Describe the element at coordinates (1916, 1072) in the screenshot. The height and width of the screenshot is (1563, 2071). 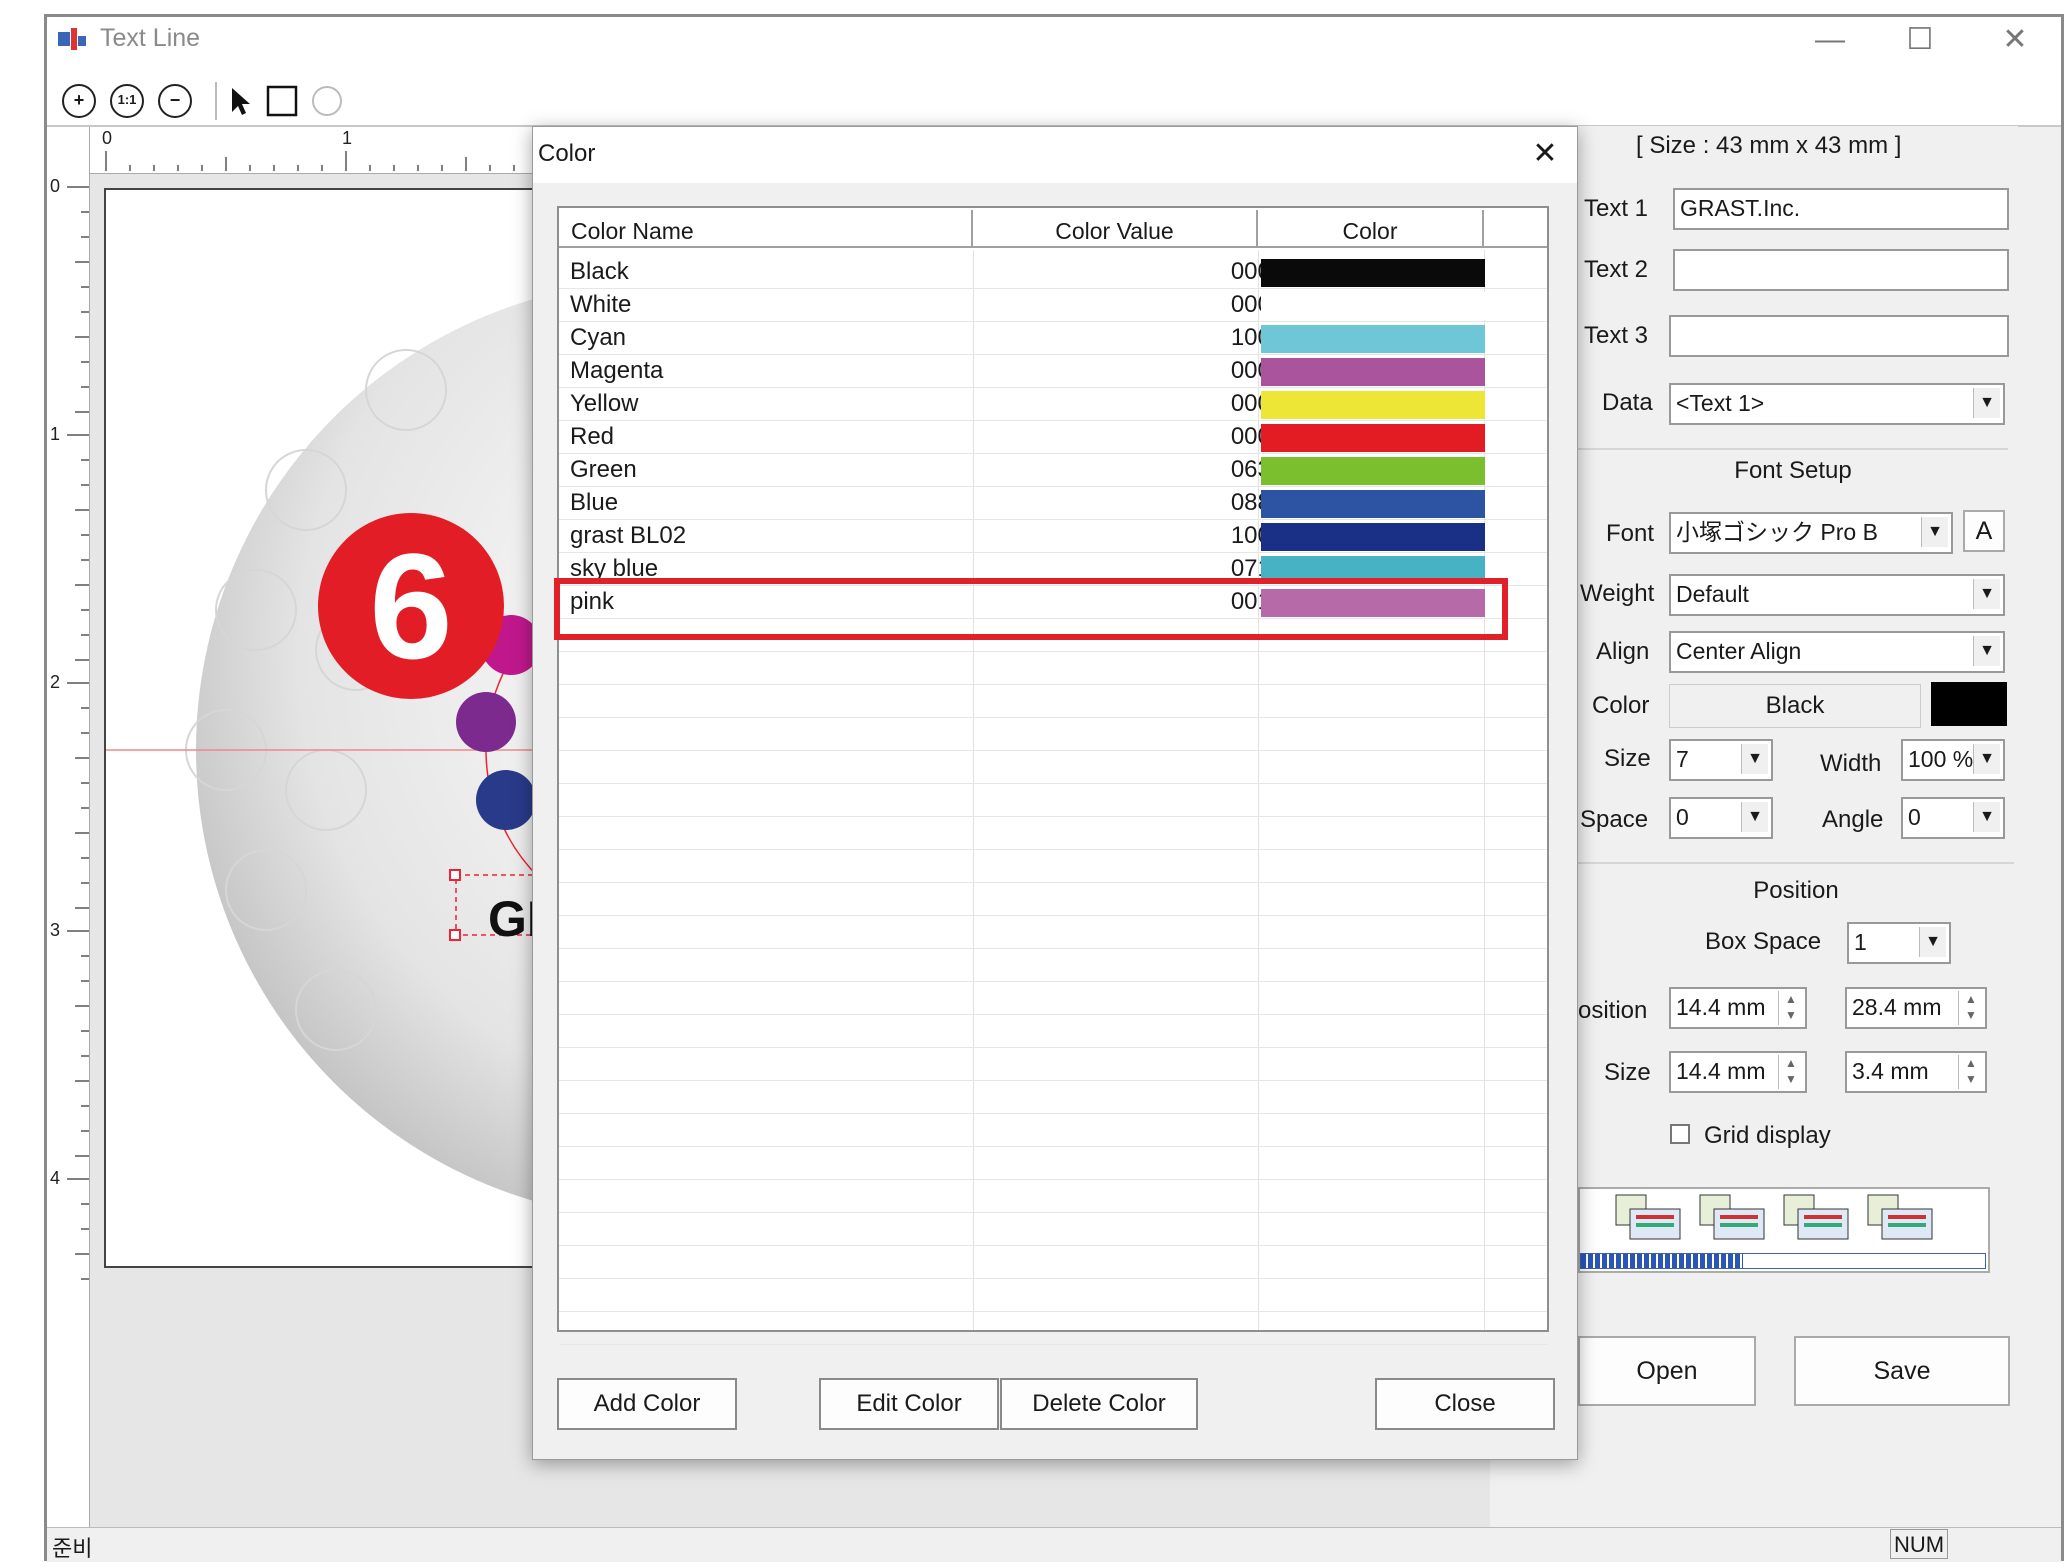
I see `size-height-input: 3.4 mm ▲ ▼` at that location.